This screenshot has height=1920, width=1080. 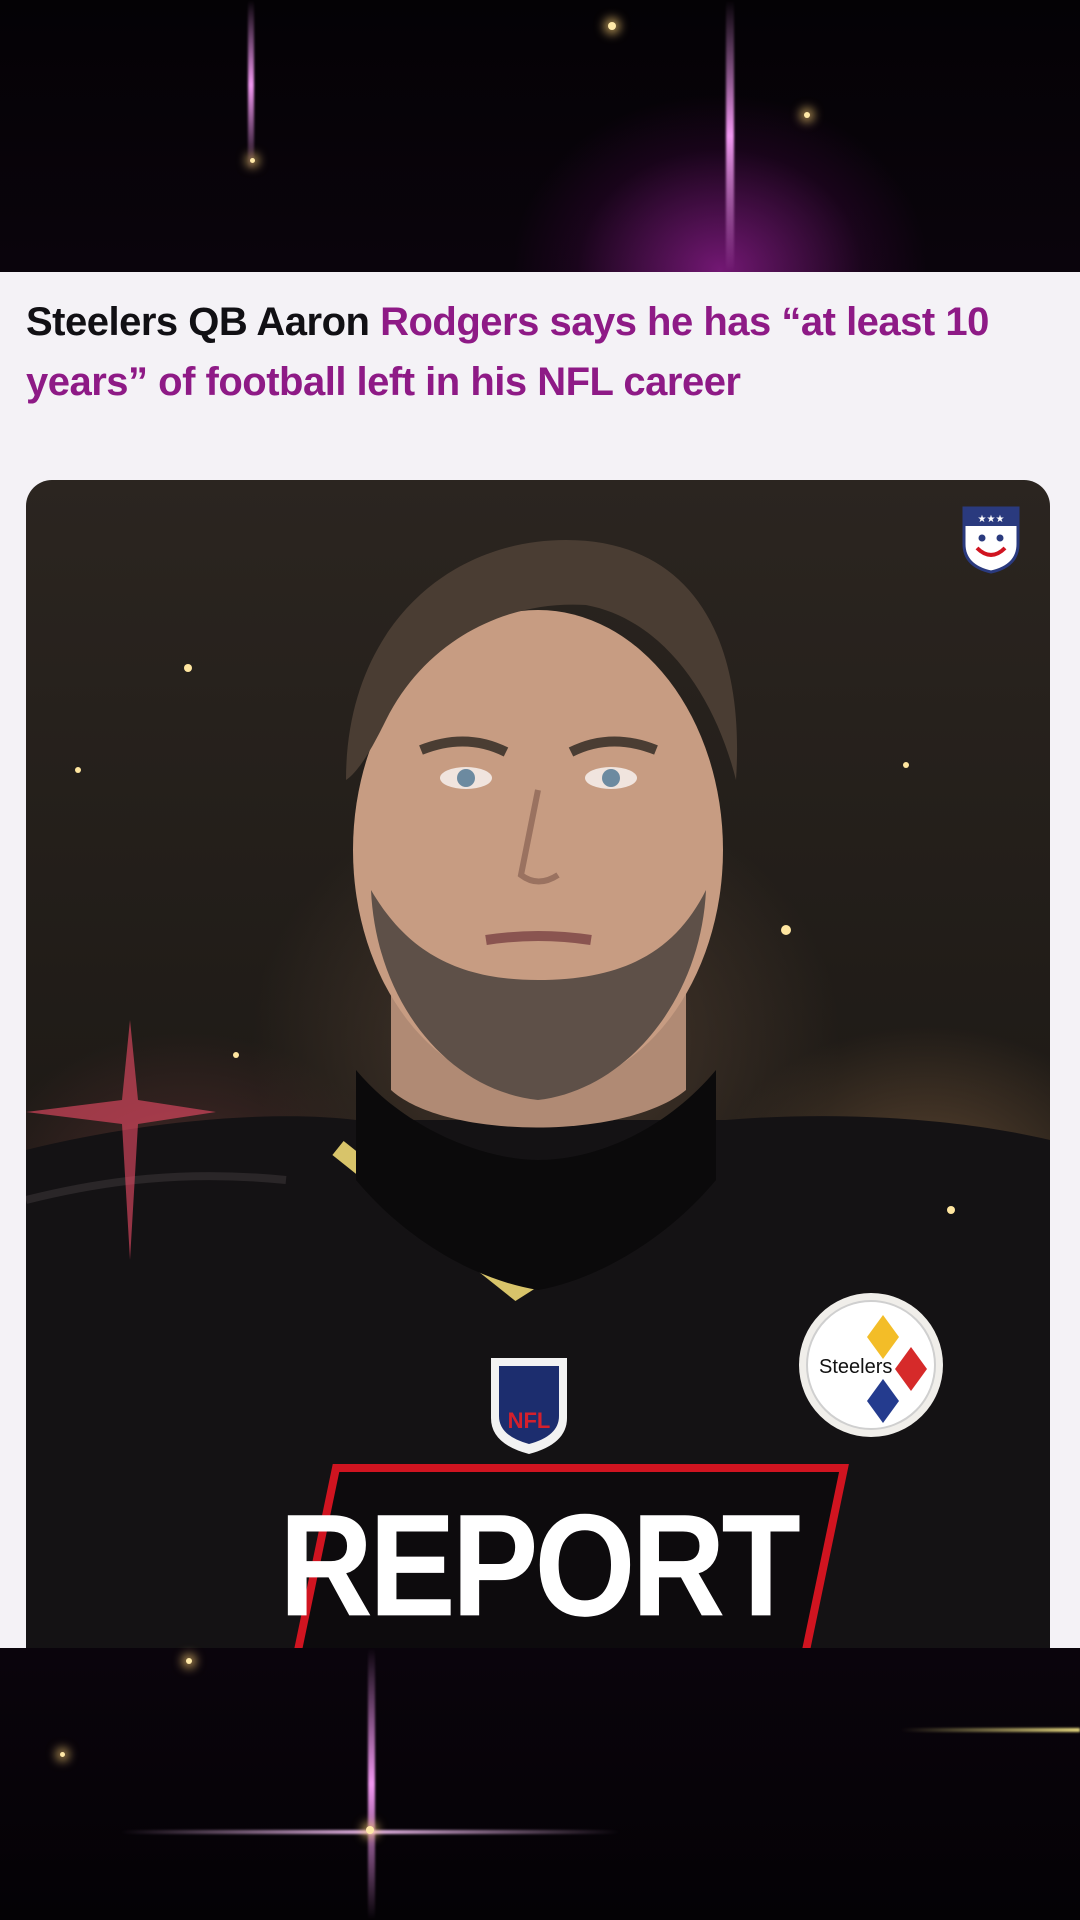 What do you see at coordinates (855, 1367) in the screenshot?
I see `svg-text: Steelers` at bounding box center [855, 1367].